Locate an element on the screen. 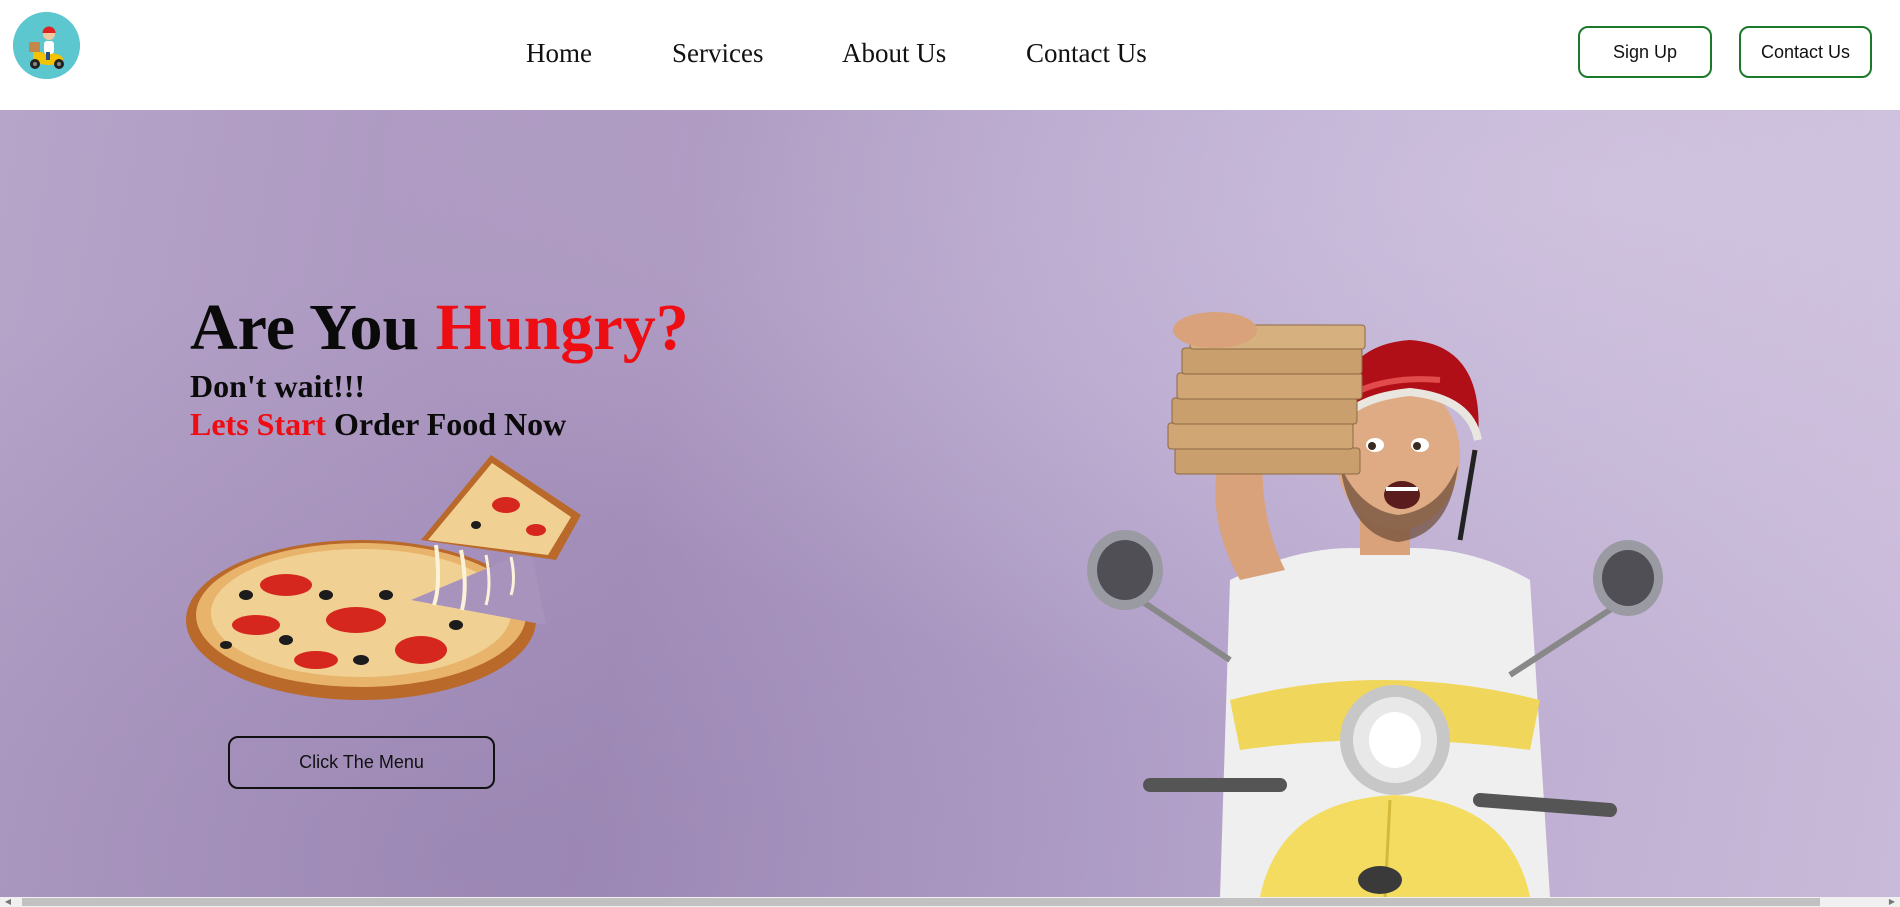  delivery-scooter-logo-icon is located at coordinates (46, 45).